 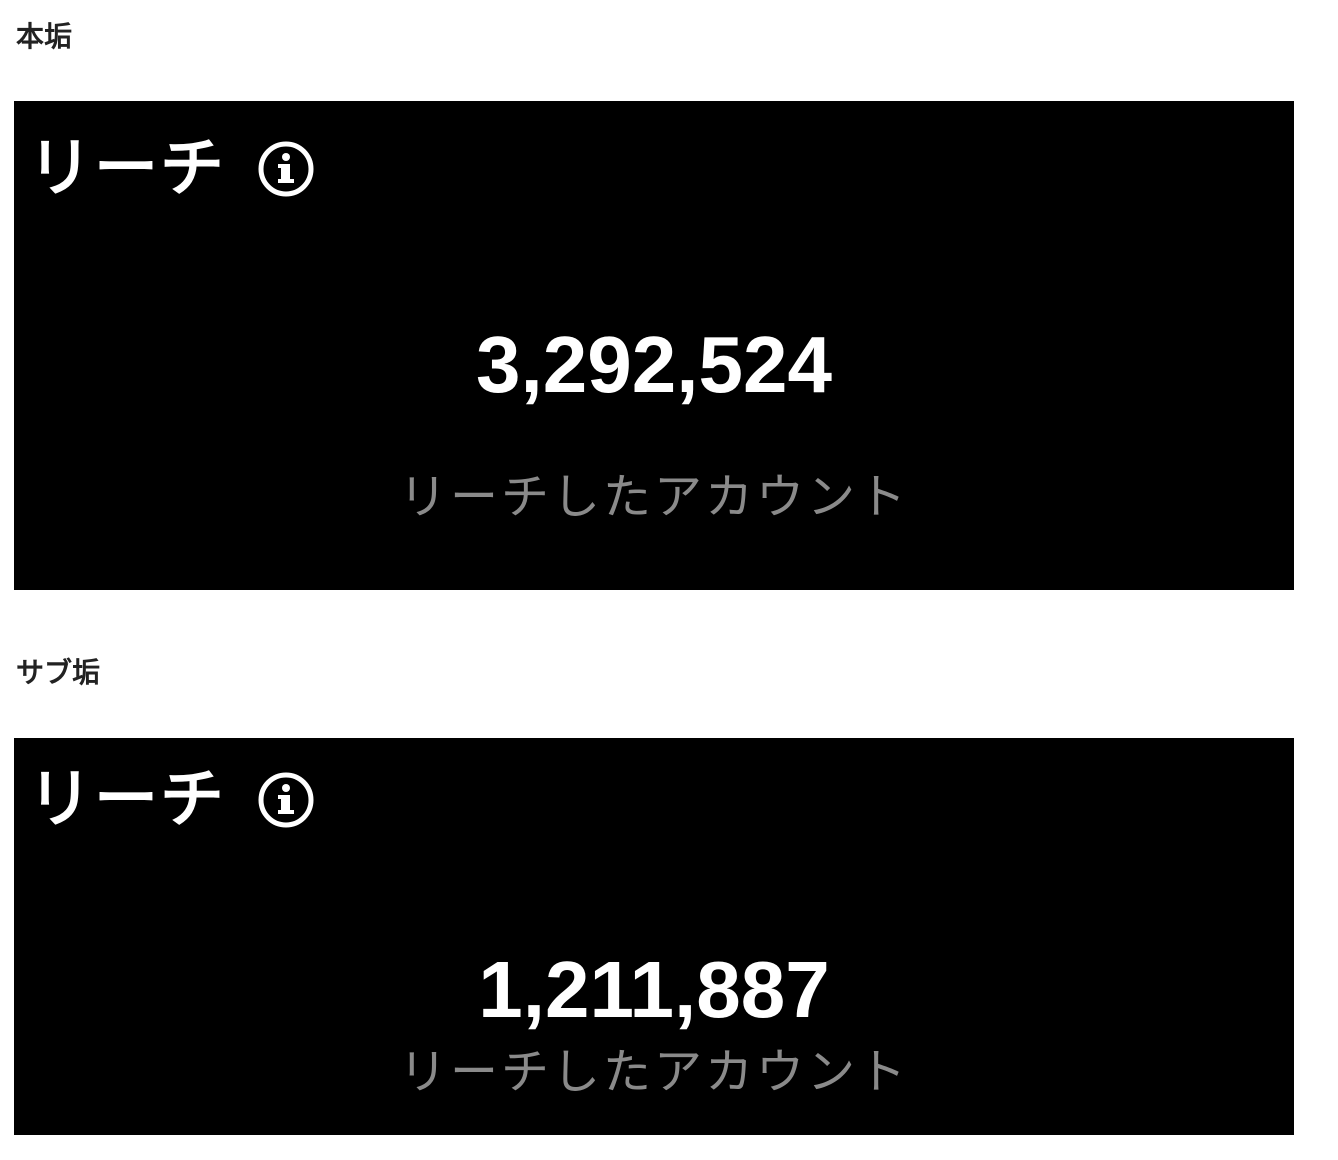 What do you see at coordinates (58, 672) in the screenshot?
I see `section-label-sub-account: サブ垢` at bounding box center [58, 672].